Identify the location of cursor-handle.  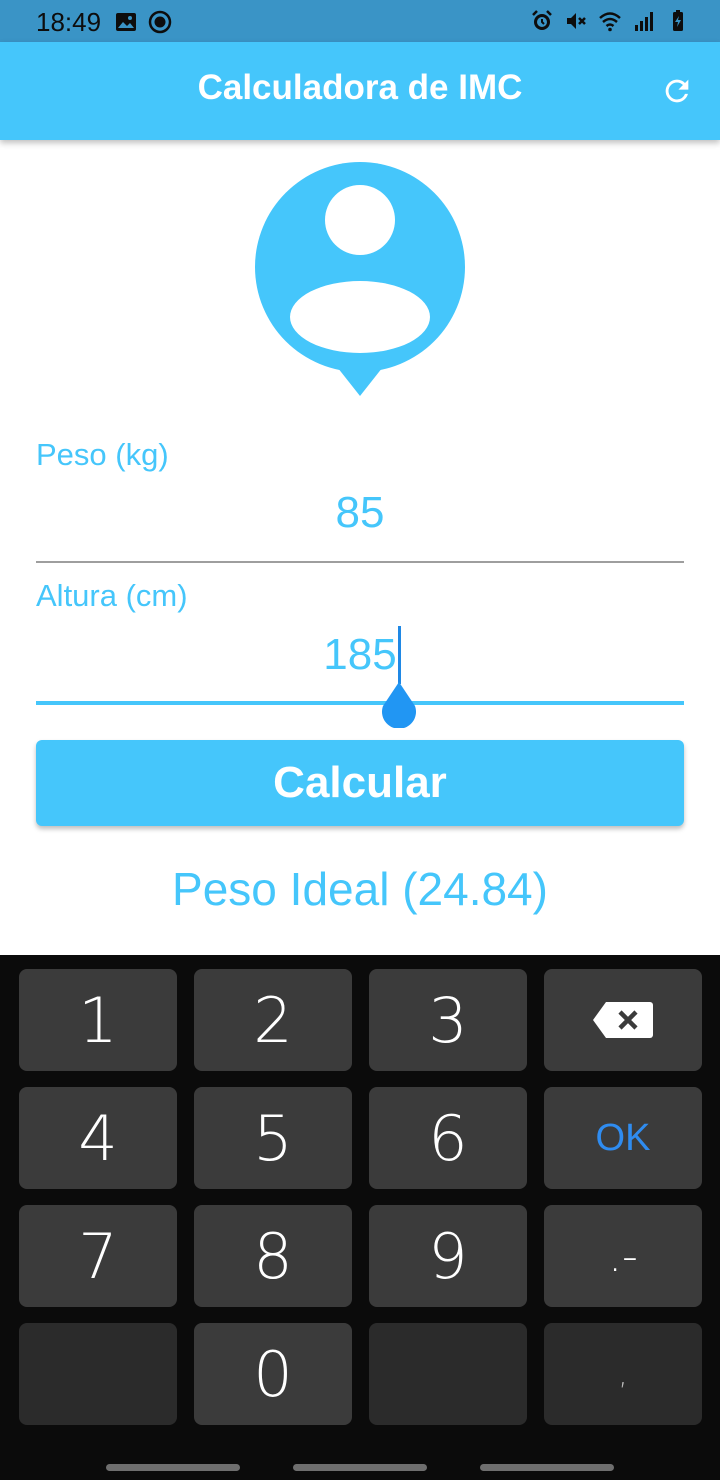
(399, 704).